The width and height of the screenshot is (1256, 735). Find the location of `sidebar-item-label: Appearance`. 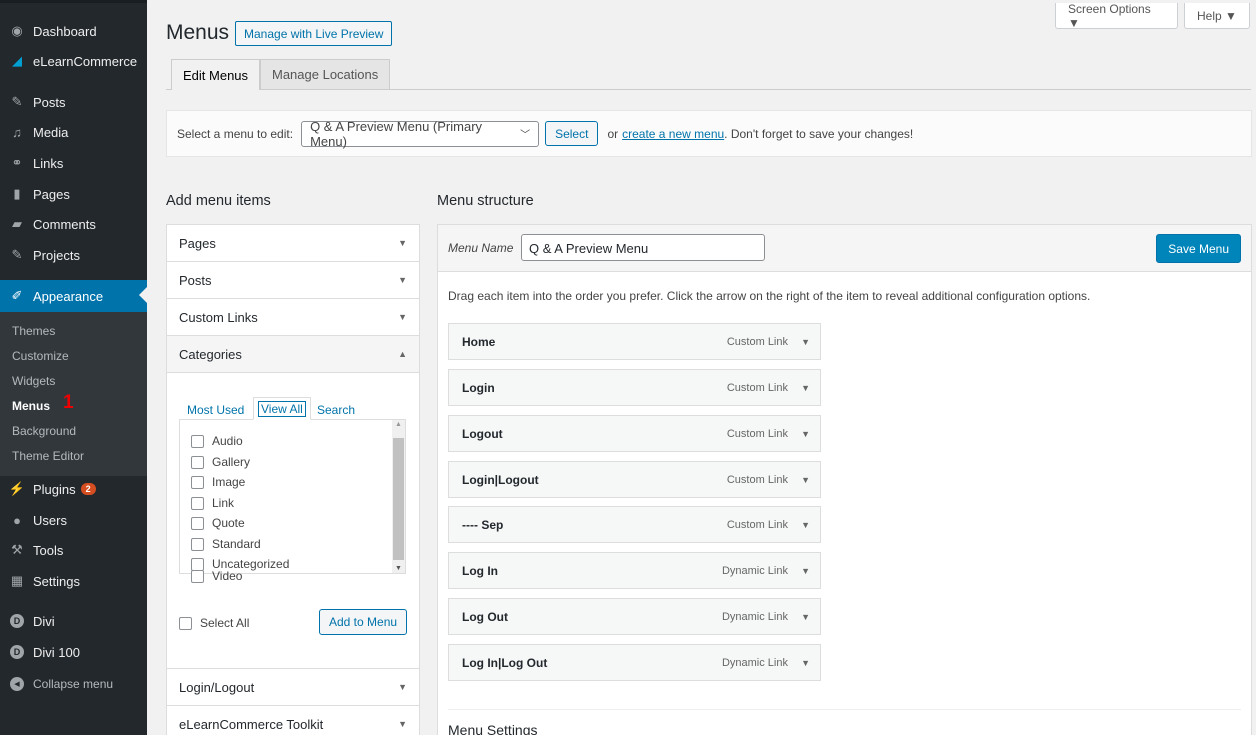

sidebar-item-label: Appearance is located at coordinates (68, 296).